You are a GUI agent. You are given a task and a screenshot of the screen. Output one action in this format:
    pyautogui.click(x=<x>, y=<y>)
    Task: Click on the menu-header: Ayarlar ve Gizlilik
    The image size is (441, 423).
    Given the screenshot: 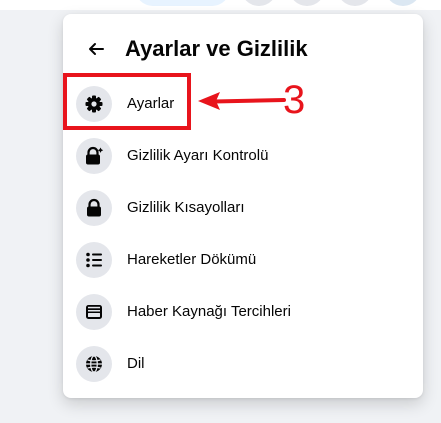 What is the action you would take?
    pyautogui.click(x=243, y=48)
    